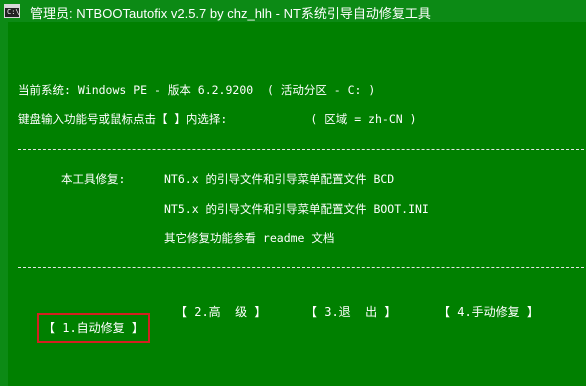 The image size is (586, 386). I want to click on repair-line-nt5: NT5.x 的引导文件和引导菜单配置文件 BOOT.INI, so click(296, 209).